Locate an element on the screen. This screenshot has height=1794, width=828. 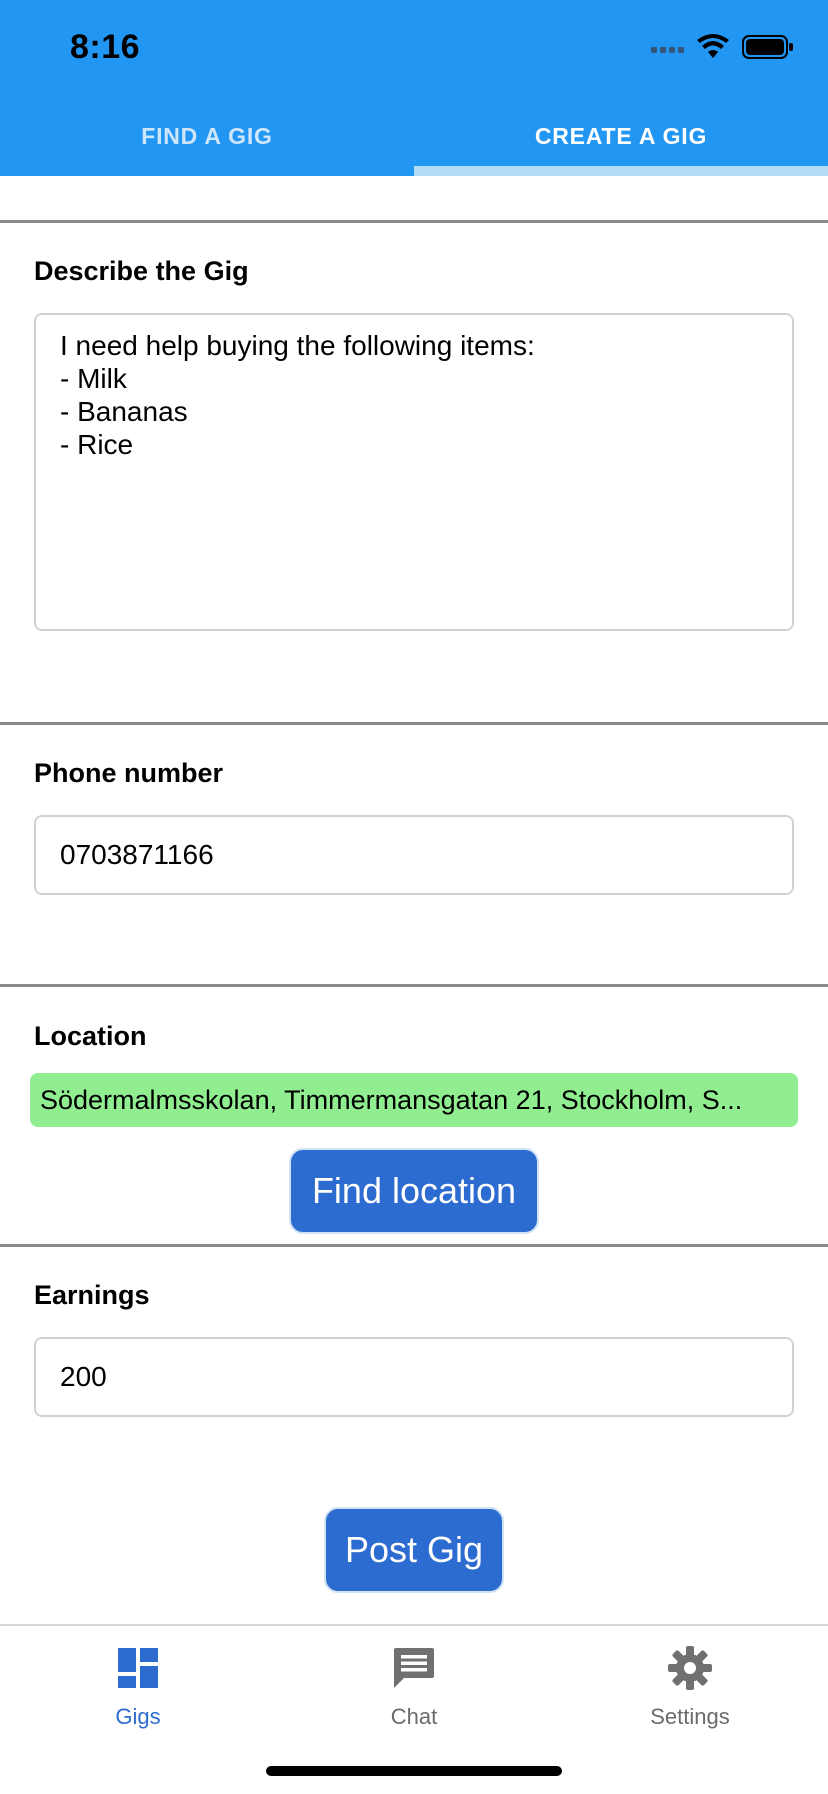
location-label: Location is located at coordinates (90, 1036).